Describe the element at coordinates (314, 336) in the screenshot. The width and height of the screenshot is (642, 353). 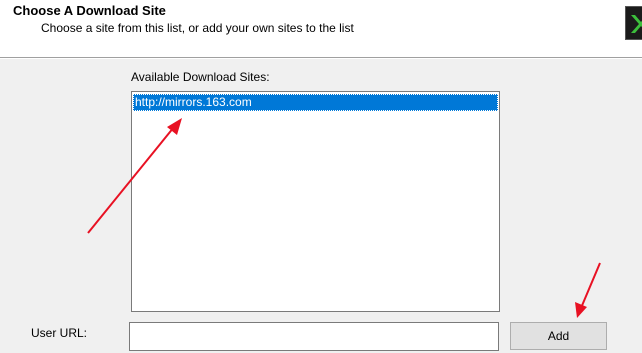
I see `user-url-input` at that location.